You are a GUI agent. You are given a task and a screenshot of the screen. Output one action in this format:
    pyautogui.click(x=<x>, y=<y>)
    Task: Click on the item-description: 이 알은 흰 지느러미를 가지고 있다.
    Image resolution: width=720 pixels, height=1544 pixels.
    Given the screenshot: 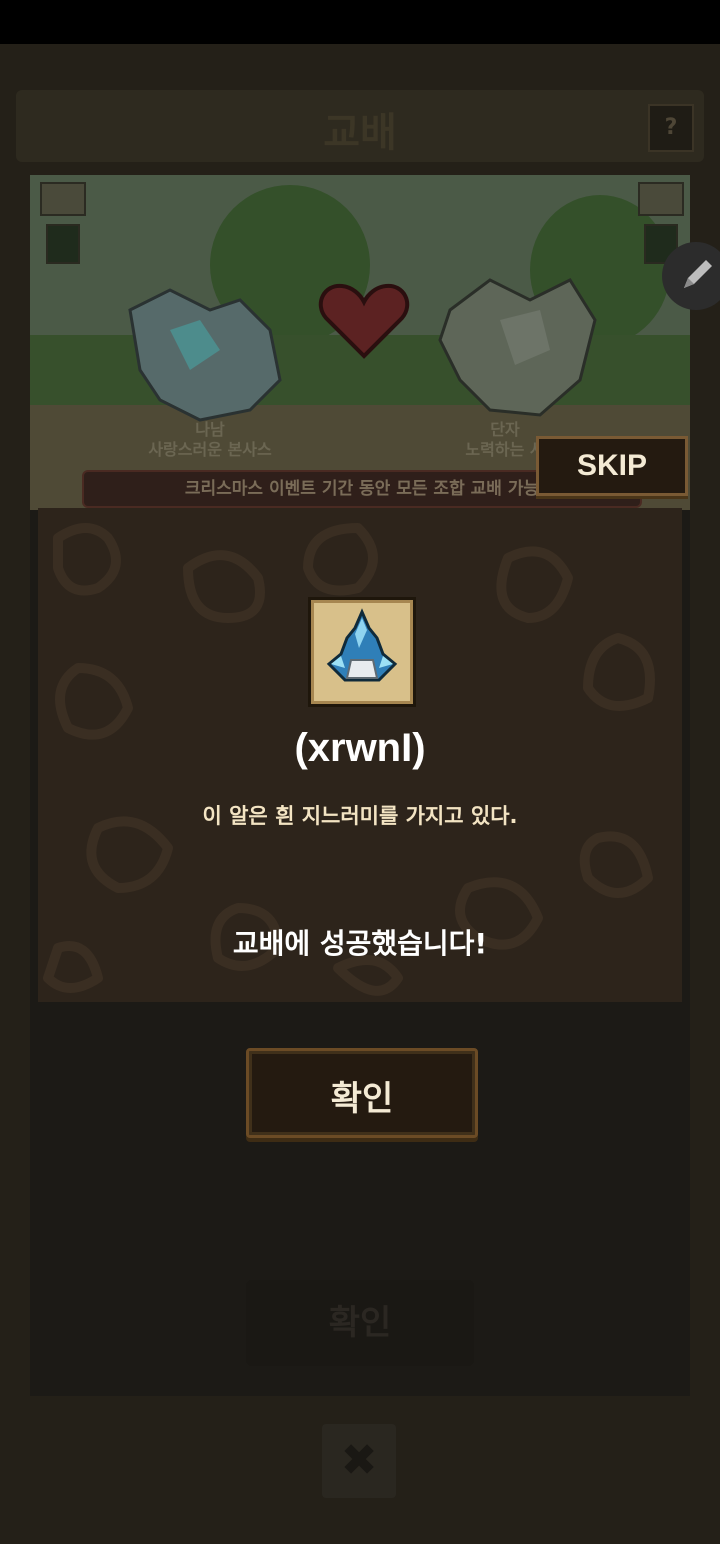 What is the action you would take?
    pyautogui.click(x=360, y=816)
    